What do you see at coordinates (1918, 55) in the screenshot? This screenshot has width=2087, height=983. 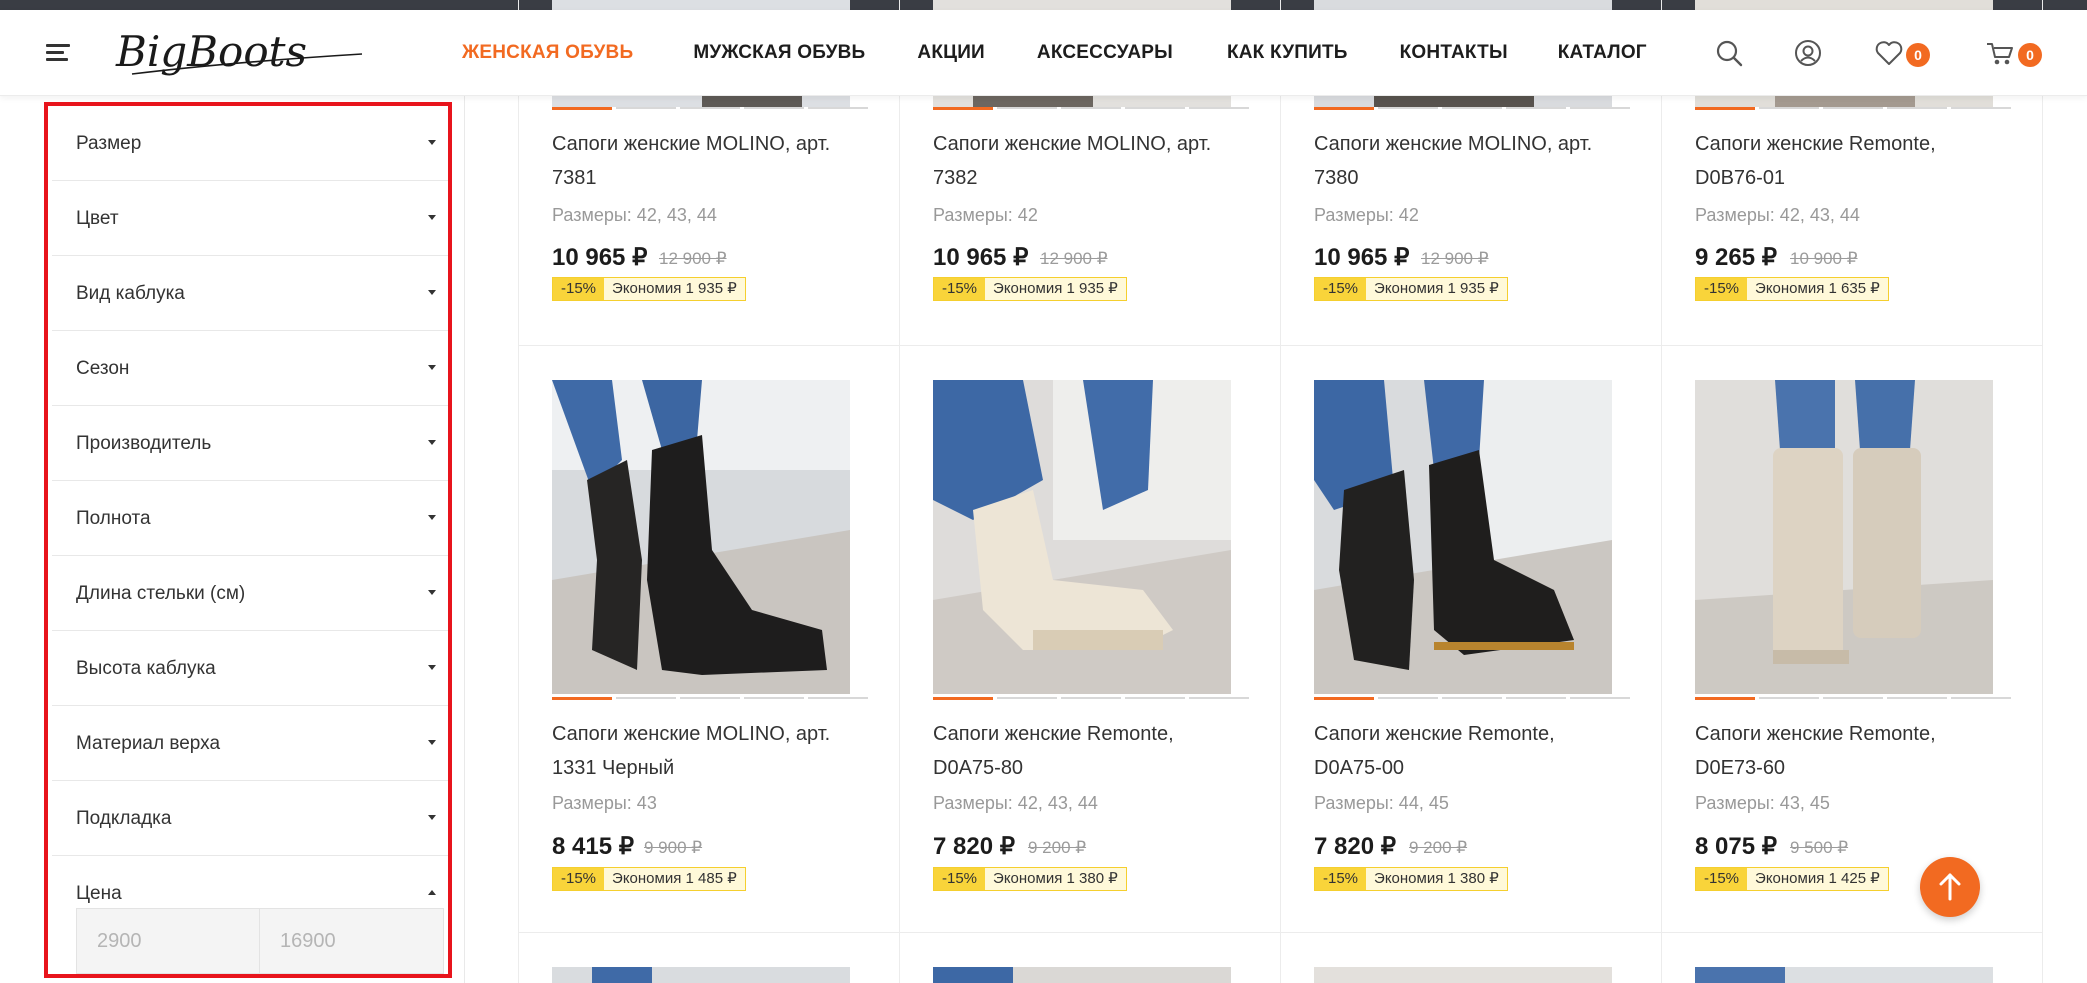 I see `wishlist-count-badge: 0` at bounding box center [1918, 55].